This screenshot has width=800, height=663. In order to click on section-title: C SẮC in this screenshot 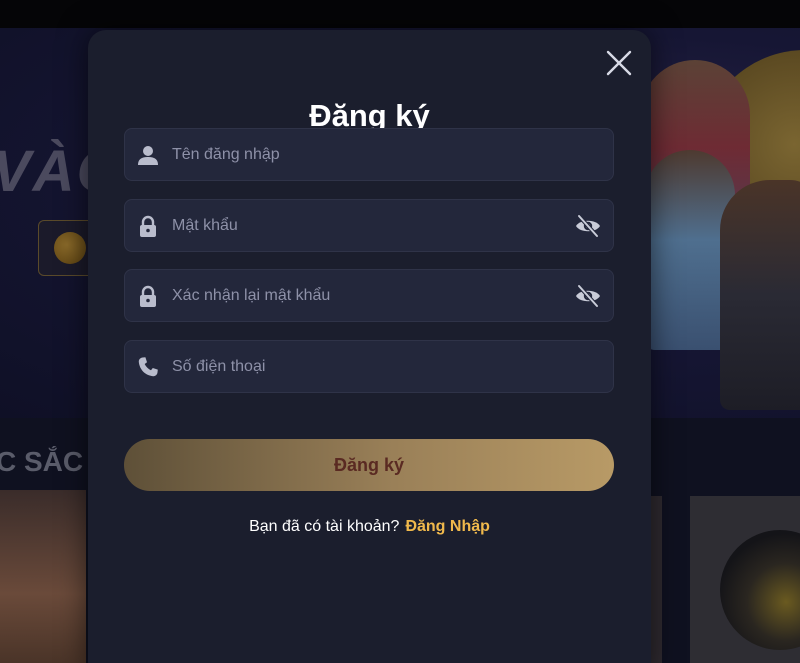, I will do `click(42, 461)`.